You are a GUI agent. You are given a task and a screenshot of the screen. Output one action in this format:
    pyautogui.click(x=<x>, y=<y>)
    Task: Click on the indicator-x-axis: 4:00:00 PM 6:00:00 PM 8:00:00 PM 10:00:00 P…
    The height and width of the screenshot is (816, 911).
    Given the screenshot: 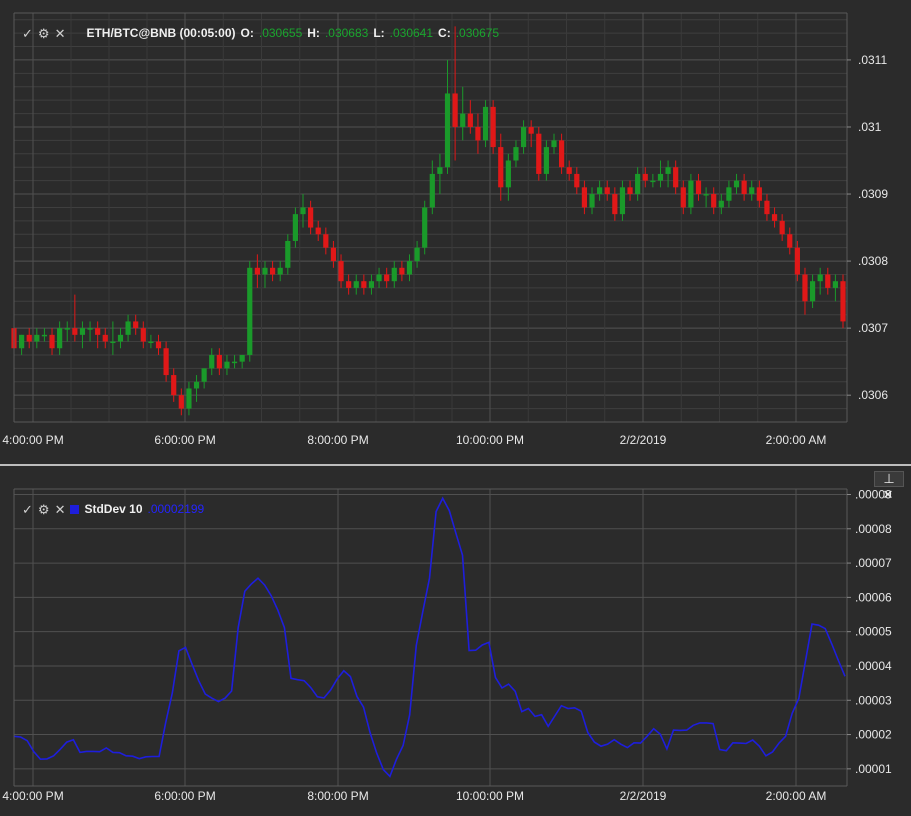 What is the action you would take?
    pyautogui.click(x=414, y=796)
    